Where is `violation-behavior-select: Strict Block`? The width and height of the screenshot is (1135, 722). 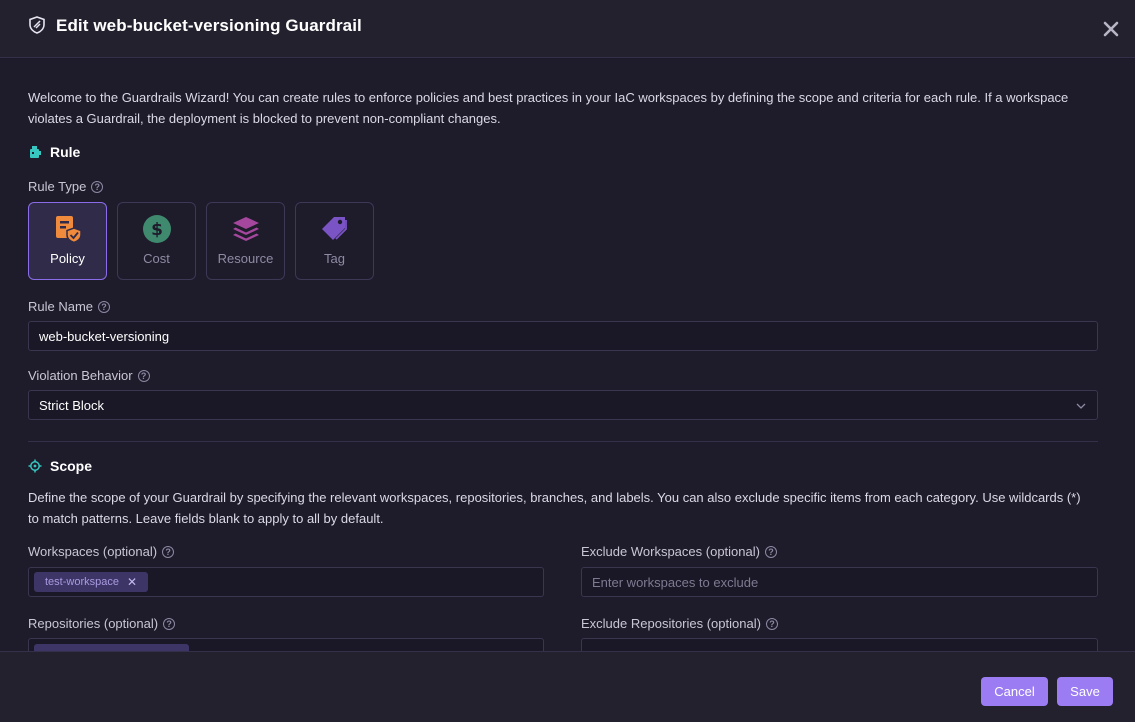 violation-behavior-select: Strict Block is located at coordinates (563, 405).